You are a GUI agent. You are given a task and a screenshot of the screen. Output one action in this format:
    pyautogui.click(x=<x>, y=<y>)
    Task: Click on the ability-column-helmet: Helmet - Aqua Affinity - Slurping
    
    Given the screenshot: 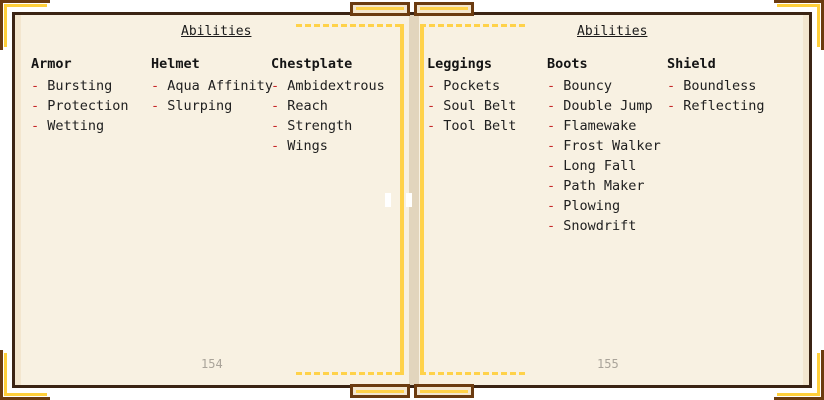 What is the action you would take?
    pyautogui.click(x=212, y=86)
    